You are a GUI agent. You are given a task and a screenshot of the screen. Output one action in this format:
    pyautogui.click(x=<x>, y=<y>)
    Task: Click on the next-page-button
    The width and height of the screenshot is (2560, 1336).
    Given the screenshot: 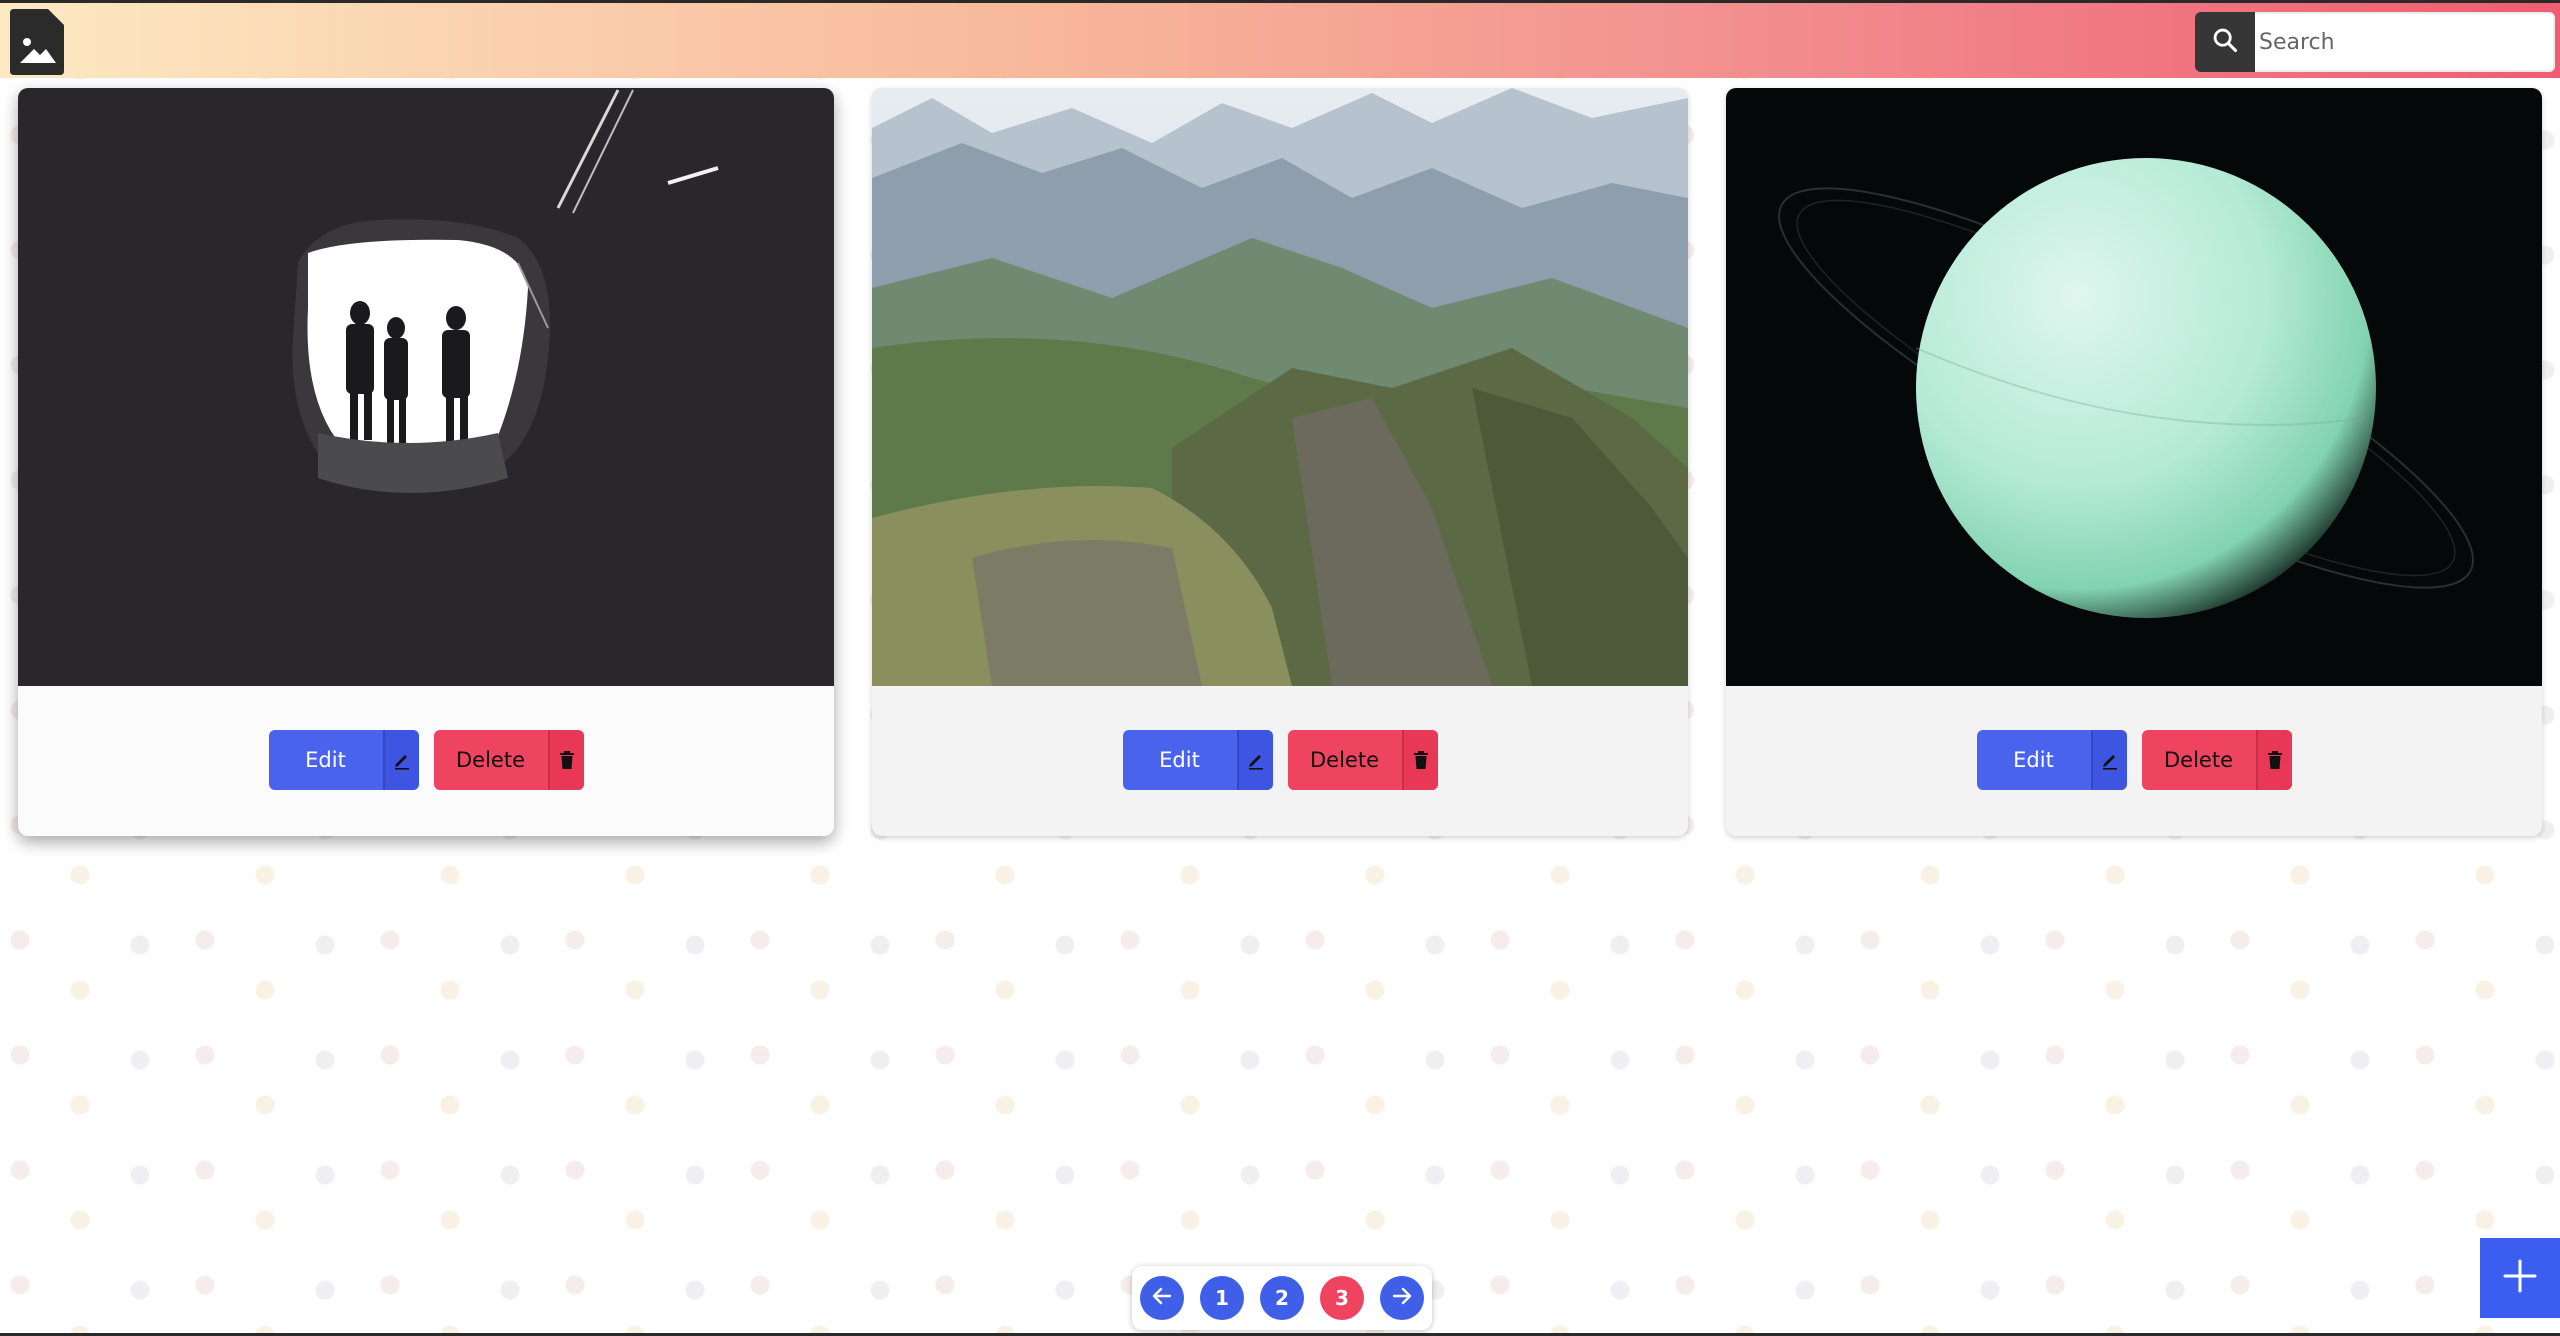 What is the action you would take?
    pyautogui.click(x=1402, y=1298)
    